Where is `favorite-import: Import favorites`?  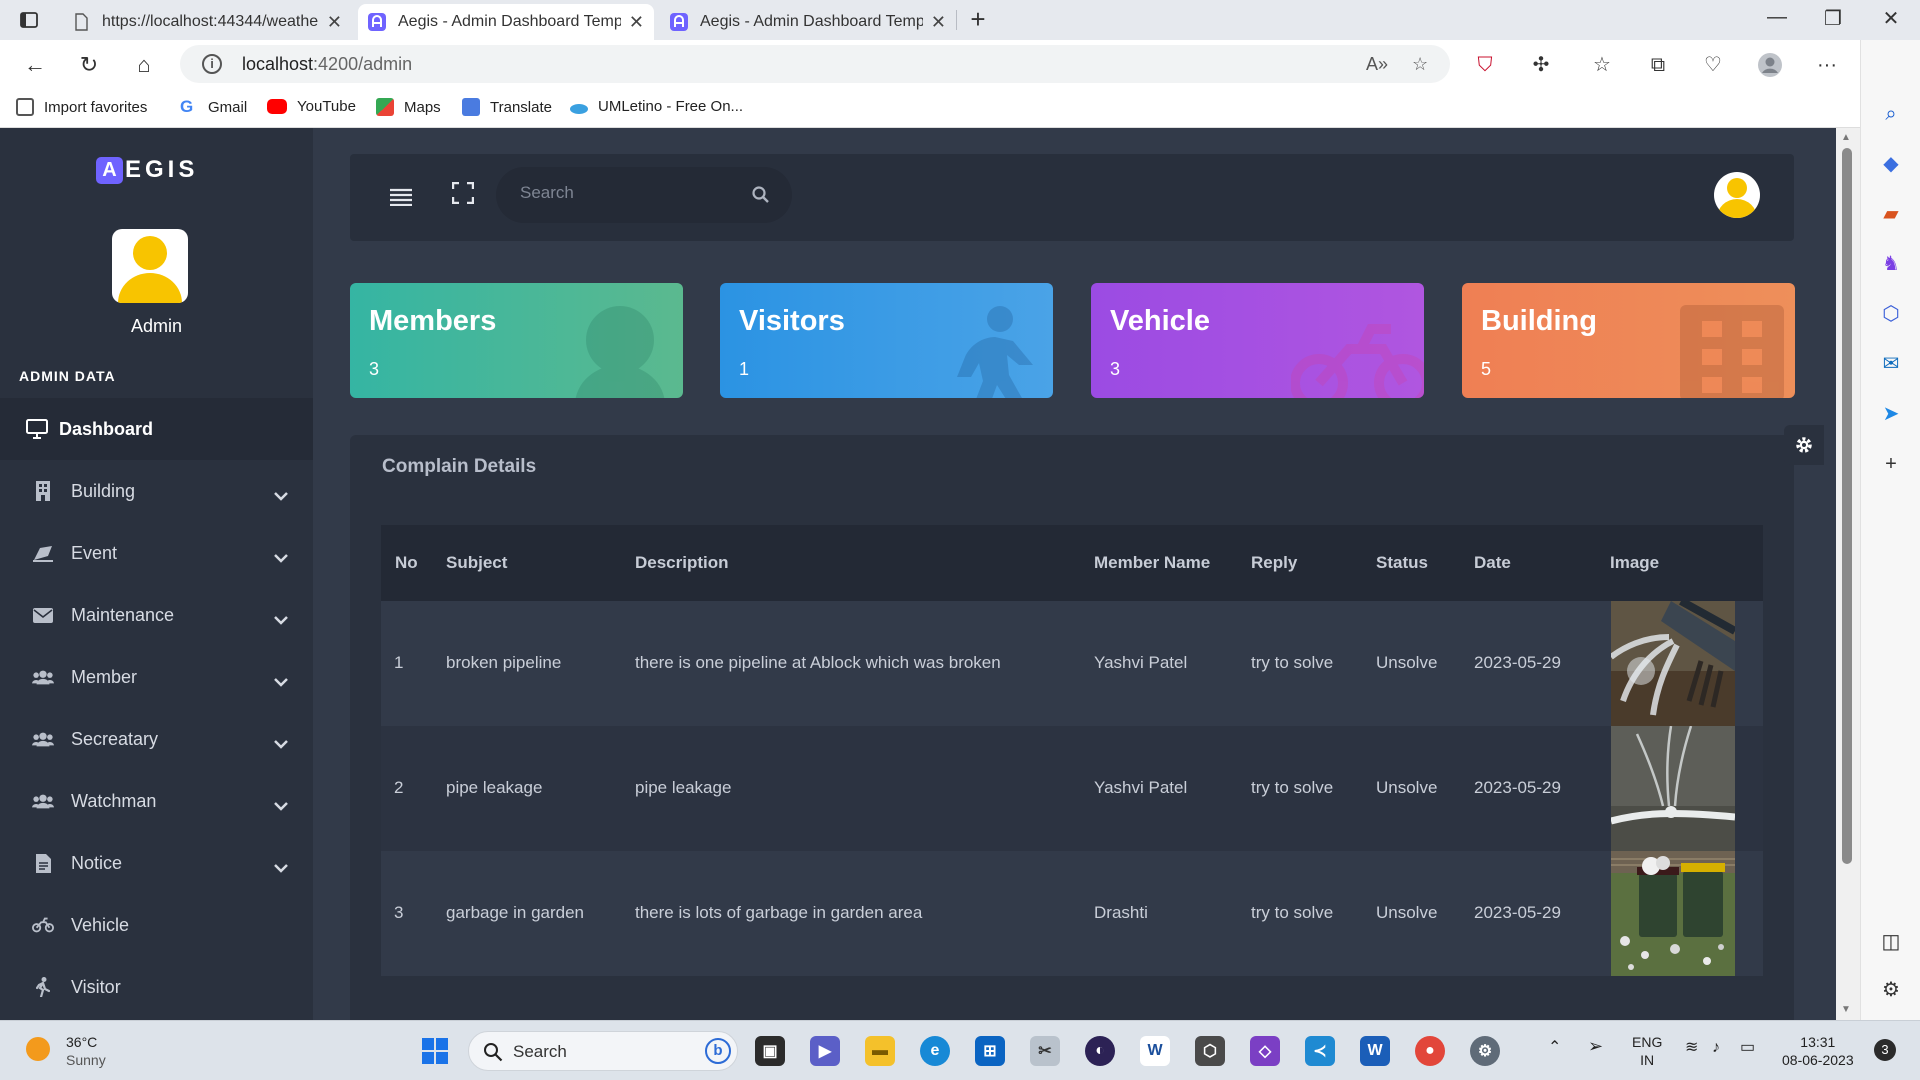
favorite-import: Import favorites is located at coordinates (81, 107).